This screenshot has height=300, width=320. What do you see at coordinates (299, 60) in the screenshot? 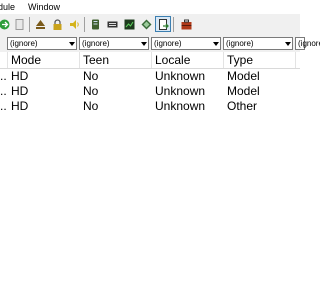
I see `column-header-extra` at bounding box center [299, 60].